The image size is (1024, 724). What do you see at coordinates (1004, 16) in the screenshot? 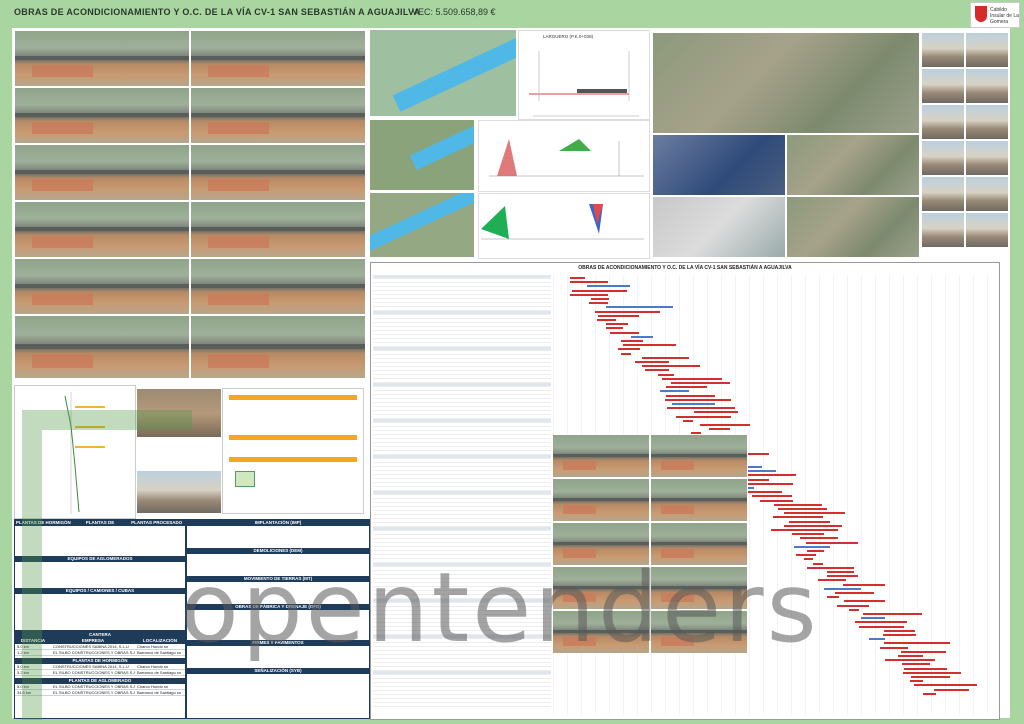
I see `logo-text: Cabildo Insular de La Gomera` at bounding box center [1004, 16].